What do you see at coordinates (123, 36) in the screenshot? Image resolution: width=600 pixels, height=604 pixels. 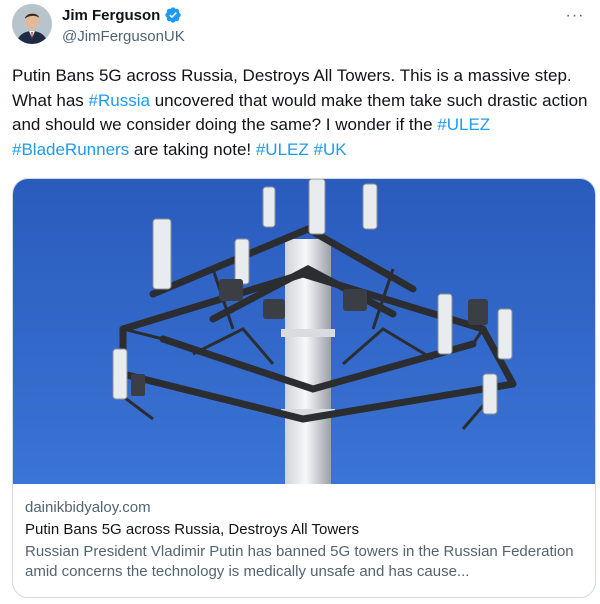 I see `author-handle: @JimFergusonUK` at bounding box center [123, 36].